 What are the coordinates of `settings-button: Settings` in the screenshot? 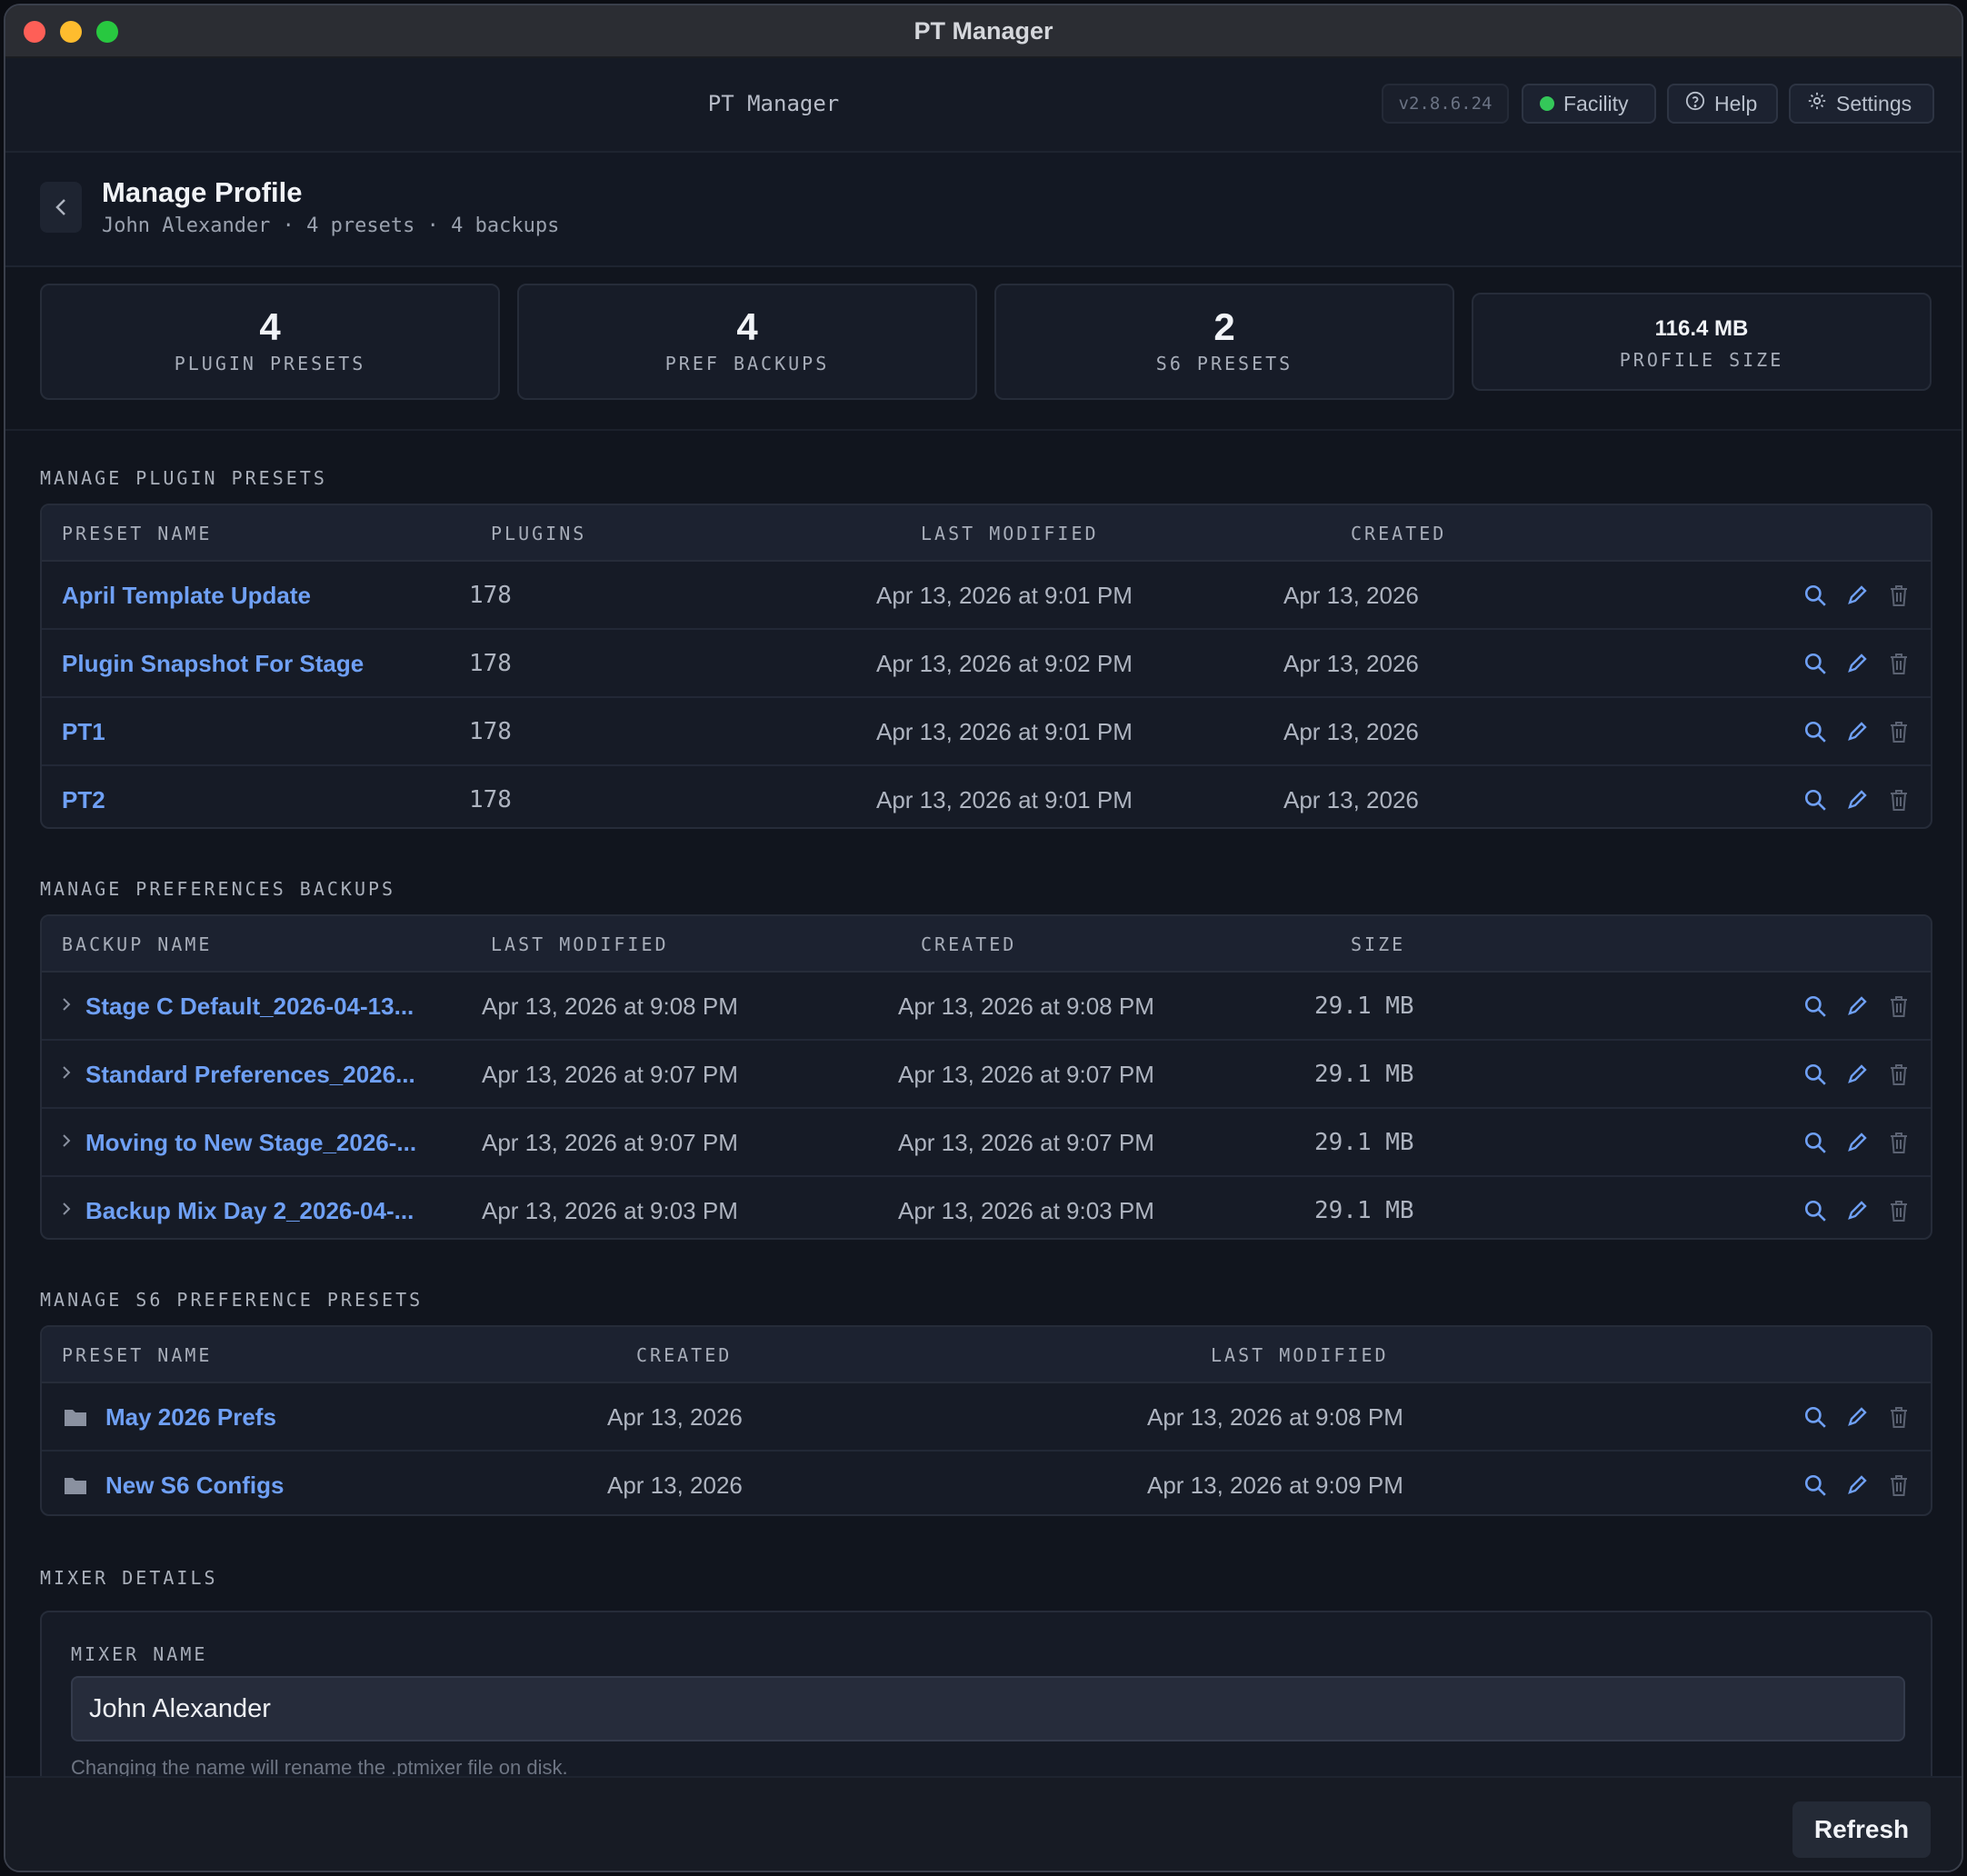 It's located at (1861, 104).